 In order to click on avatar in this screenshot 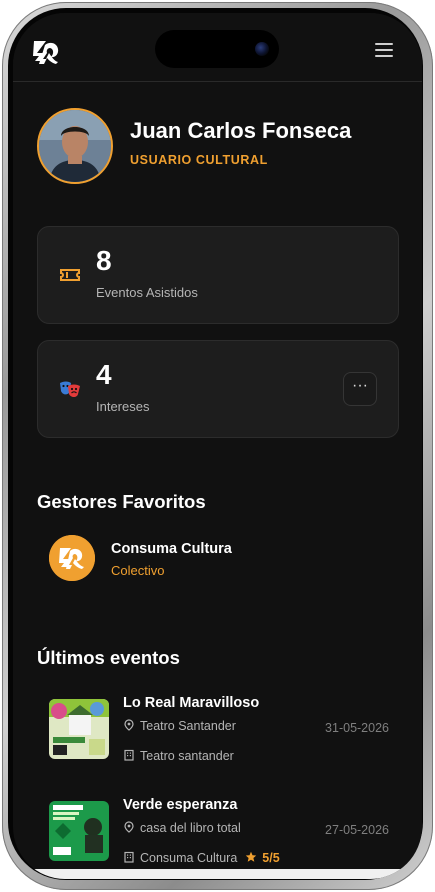, I will do `click(75, 146)`.